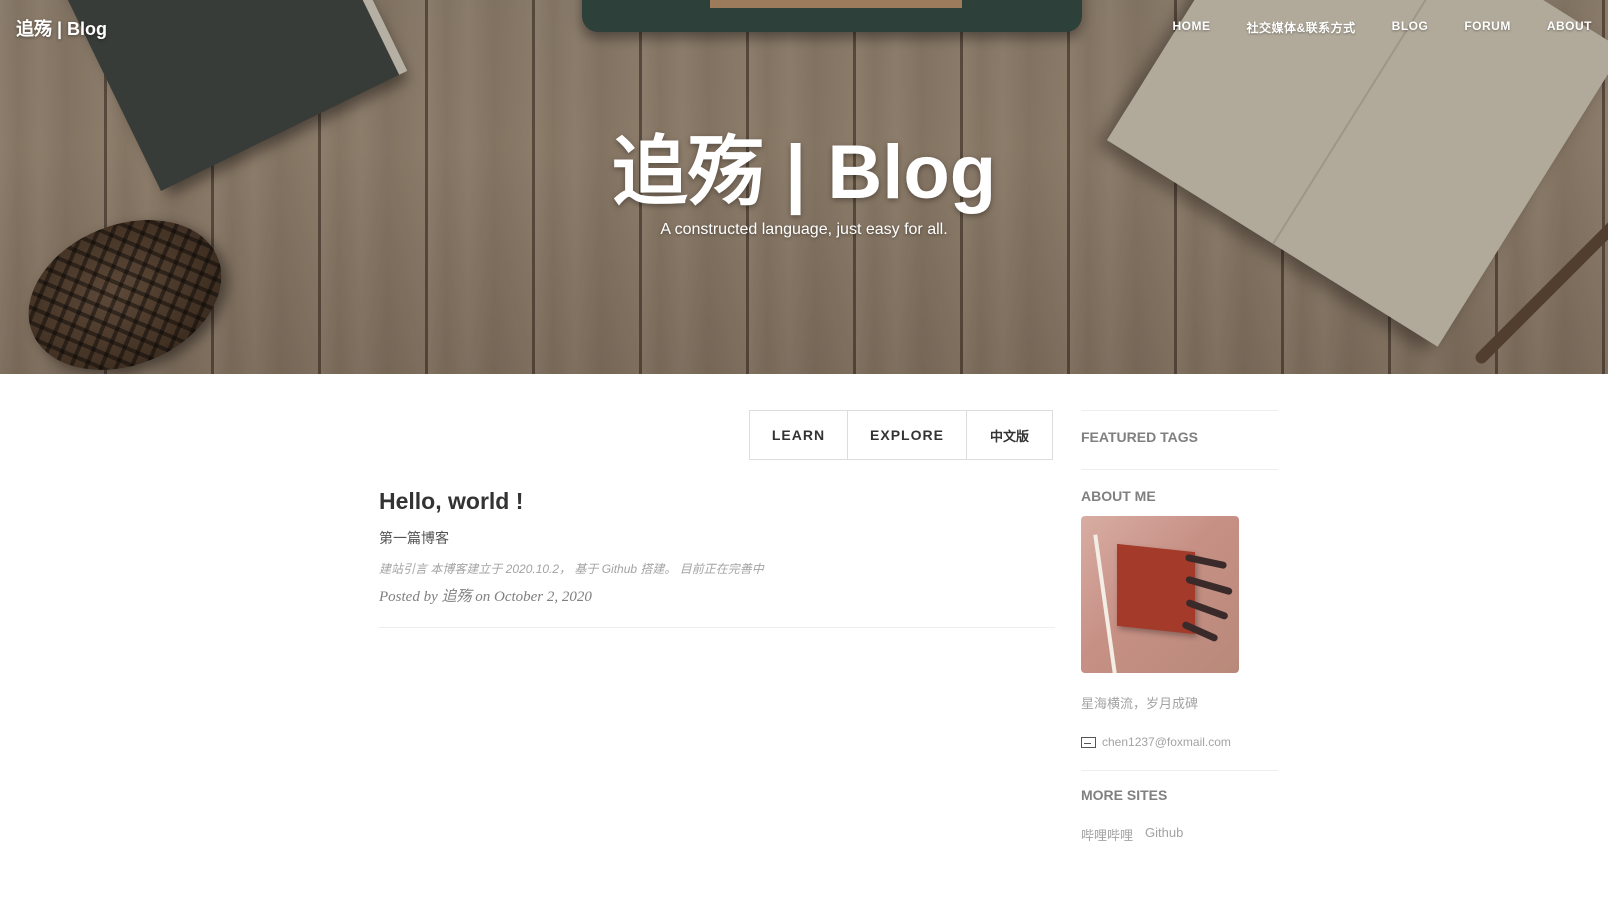  I want to click on site-title: 追殇 | Blog, so click(804, 172).